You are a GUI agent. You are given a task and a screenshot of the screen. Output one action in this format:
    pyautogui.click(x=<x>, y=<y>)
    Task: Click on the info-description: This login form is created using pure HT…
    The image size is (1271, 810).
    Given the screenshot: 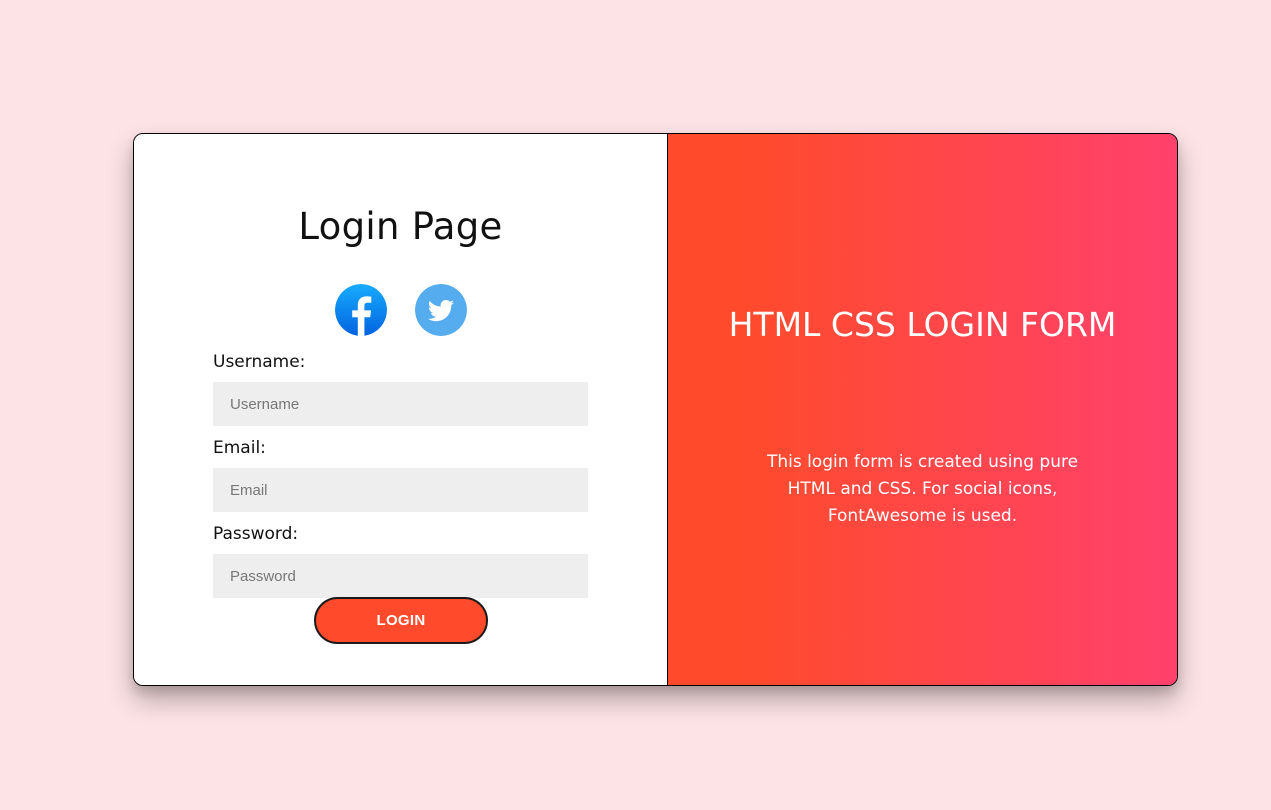 What is the action you would take?
    pyautogui.click(x=922, y=489)
    